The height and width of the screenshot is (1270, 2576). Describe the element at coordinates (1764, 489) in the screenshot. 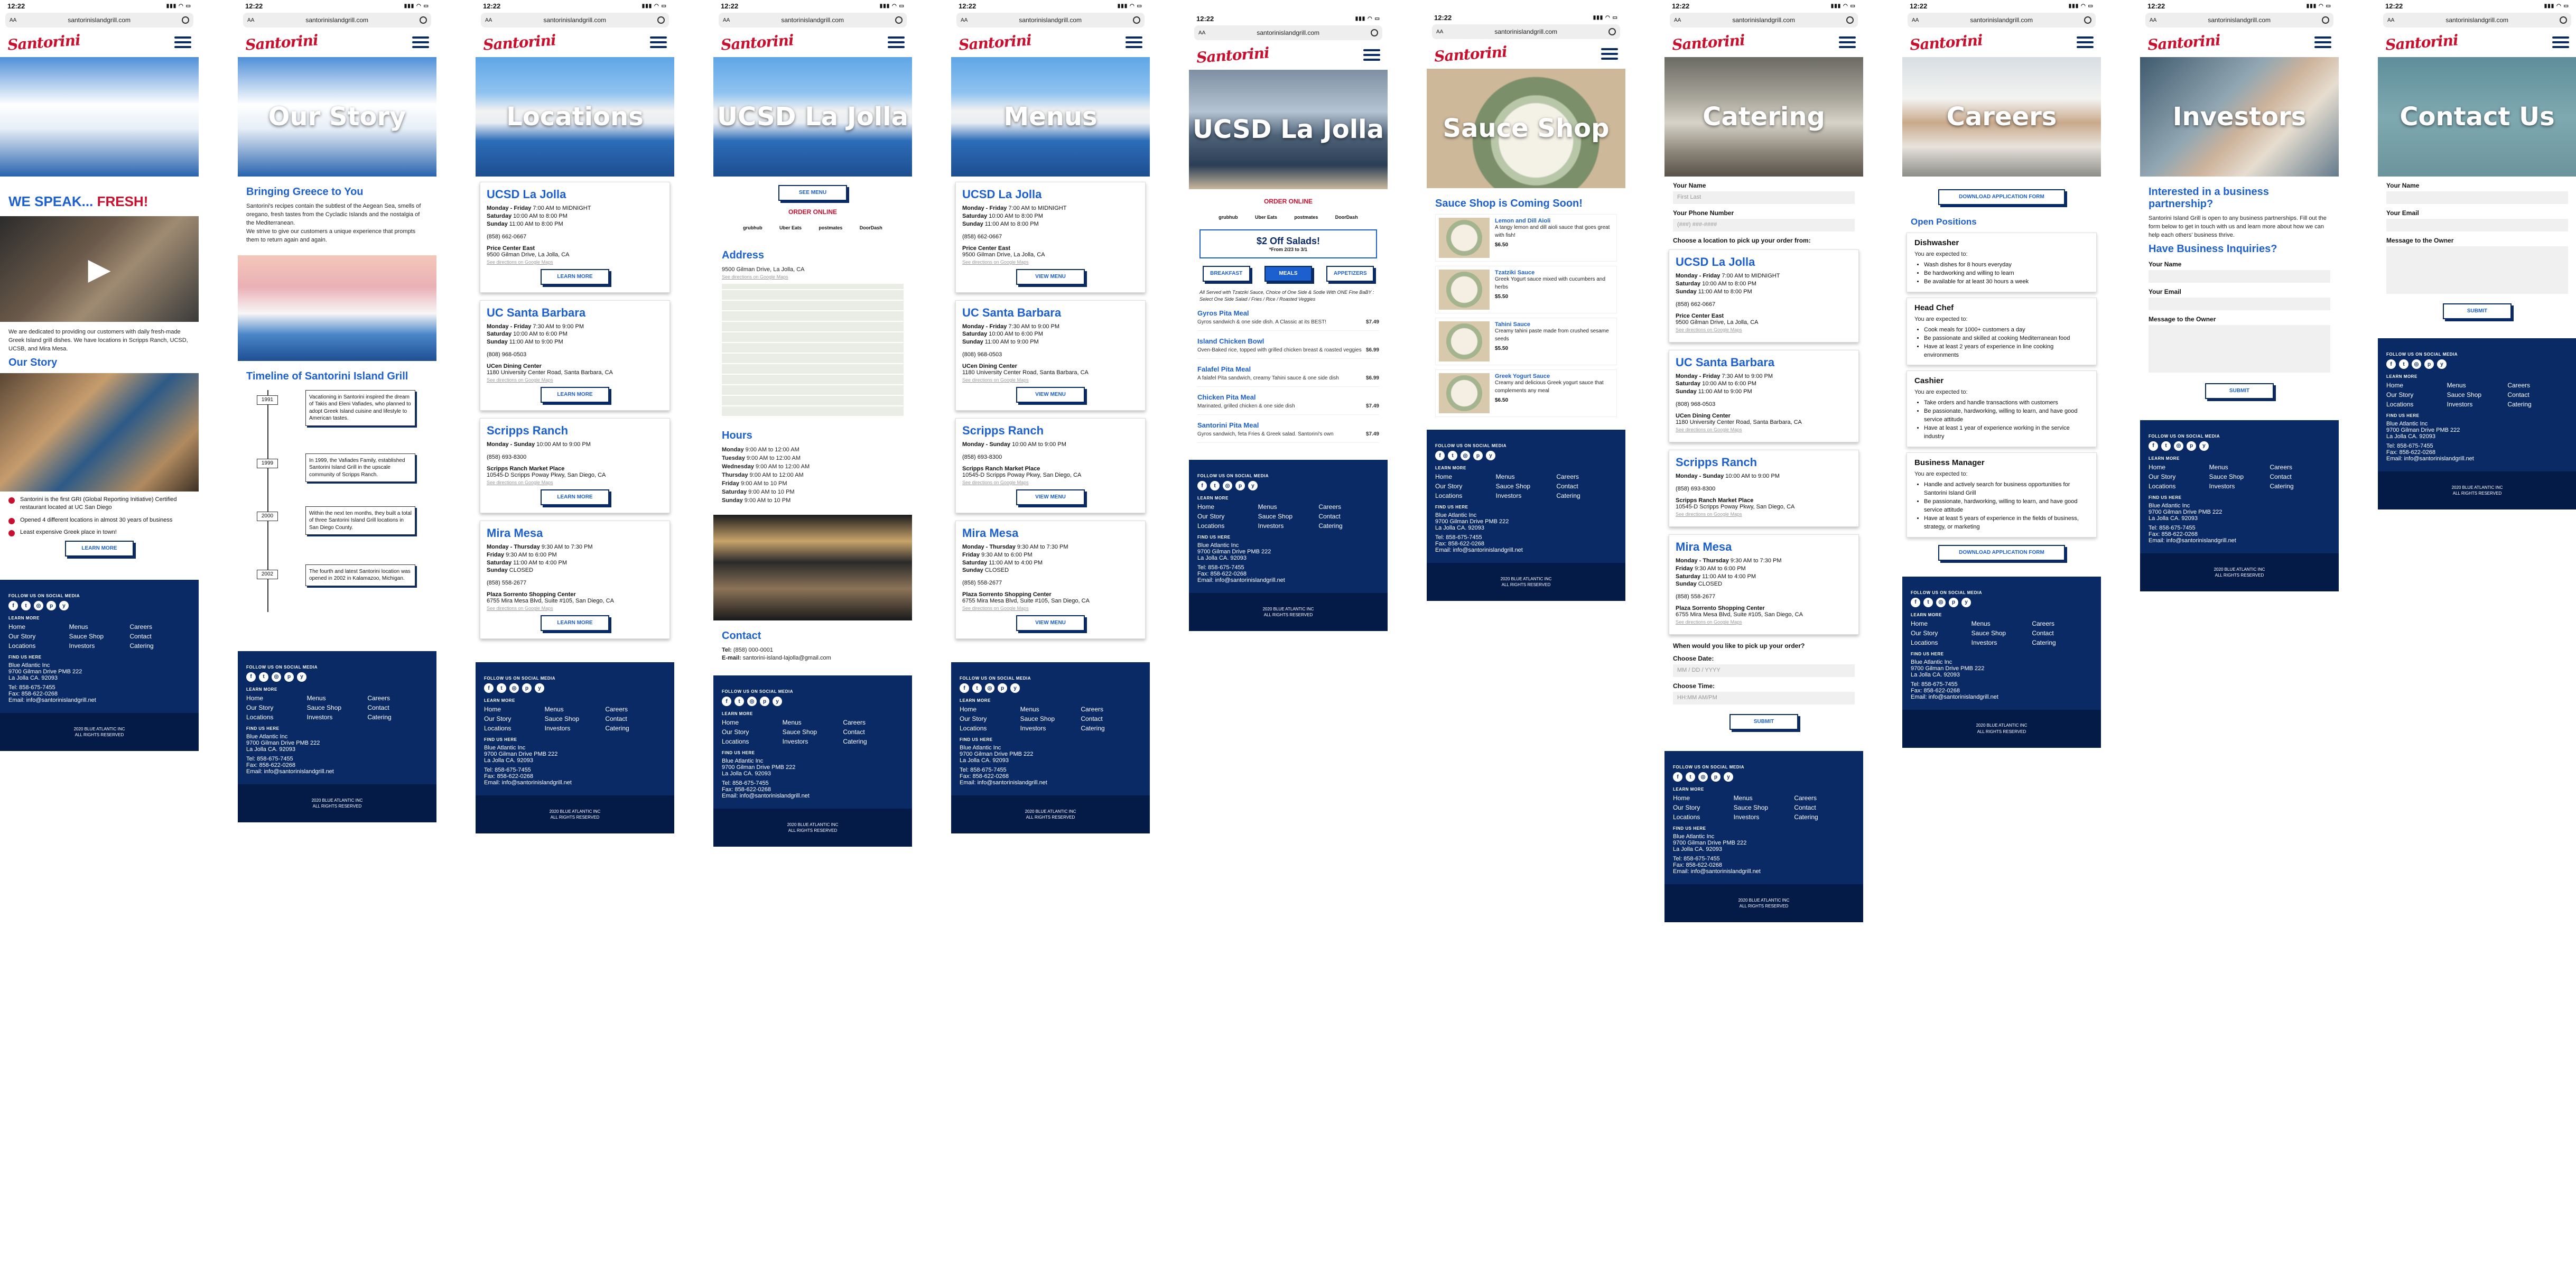

I see `location-phone: (858) 693-8300` at that location.